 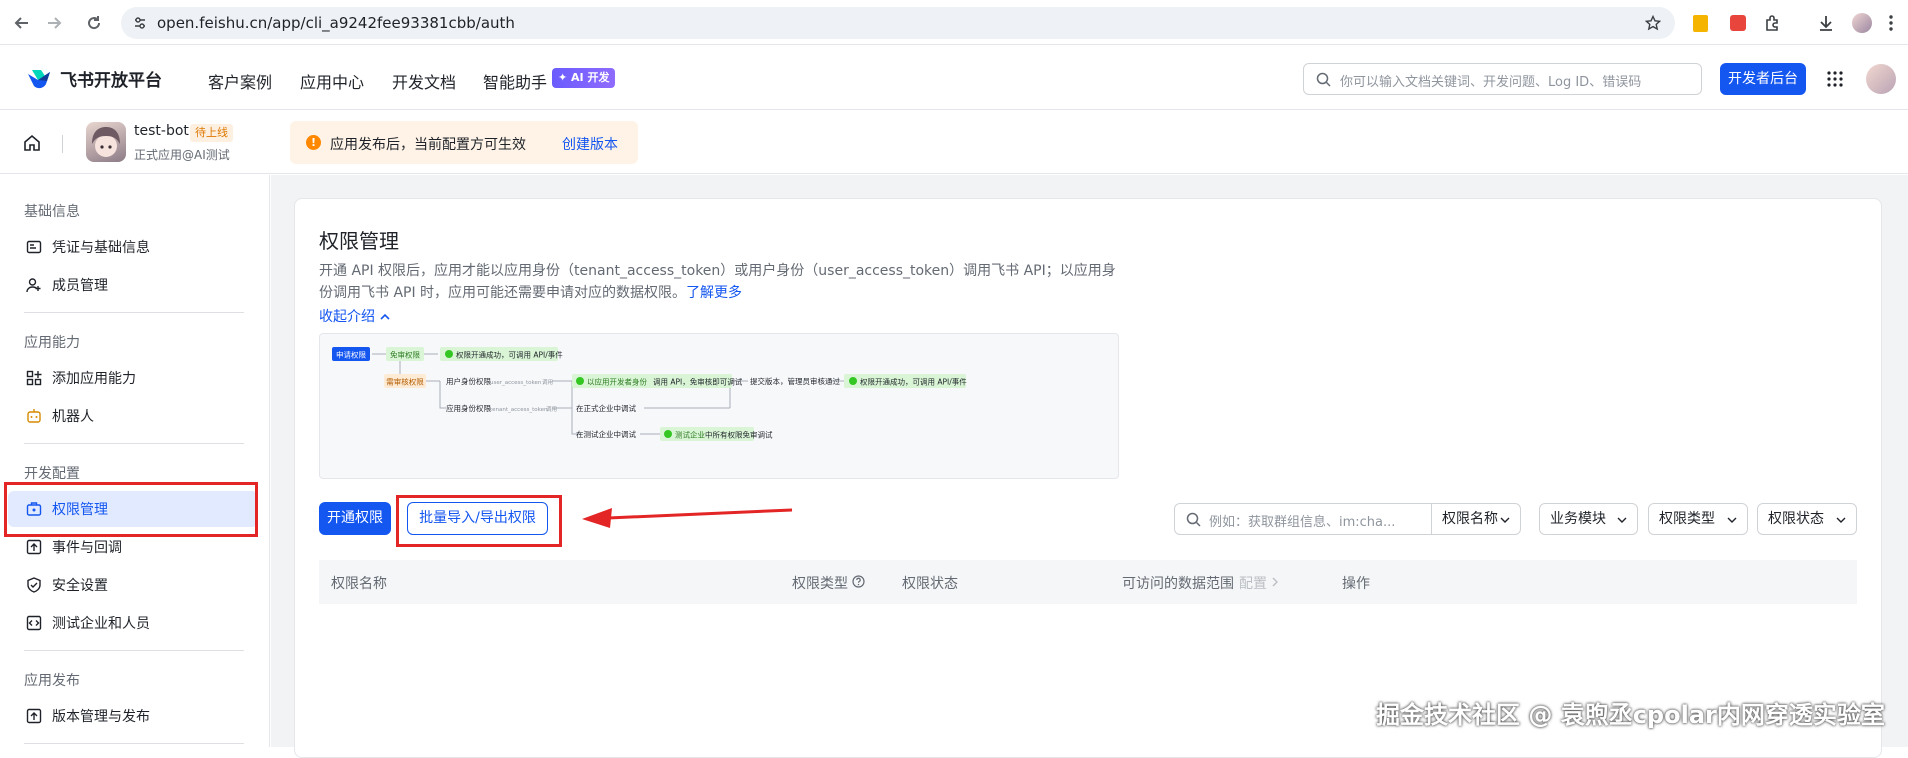 I want to click on sidebar-item-label: 事件与回调, so click(x=87, y=548).